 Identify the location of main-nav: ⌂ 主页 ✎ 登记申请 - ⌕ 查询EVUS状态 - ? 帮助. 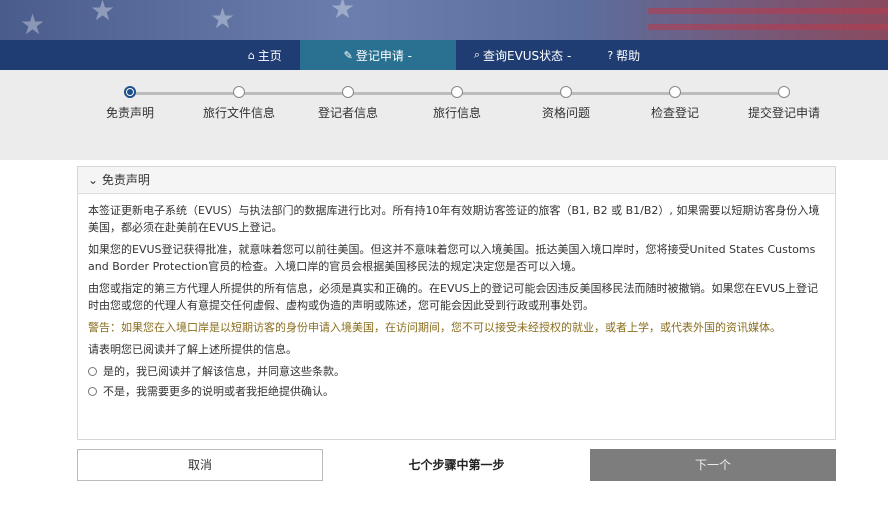
(444, 55).